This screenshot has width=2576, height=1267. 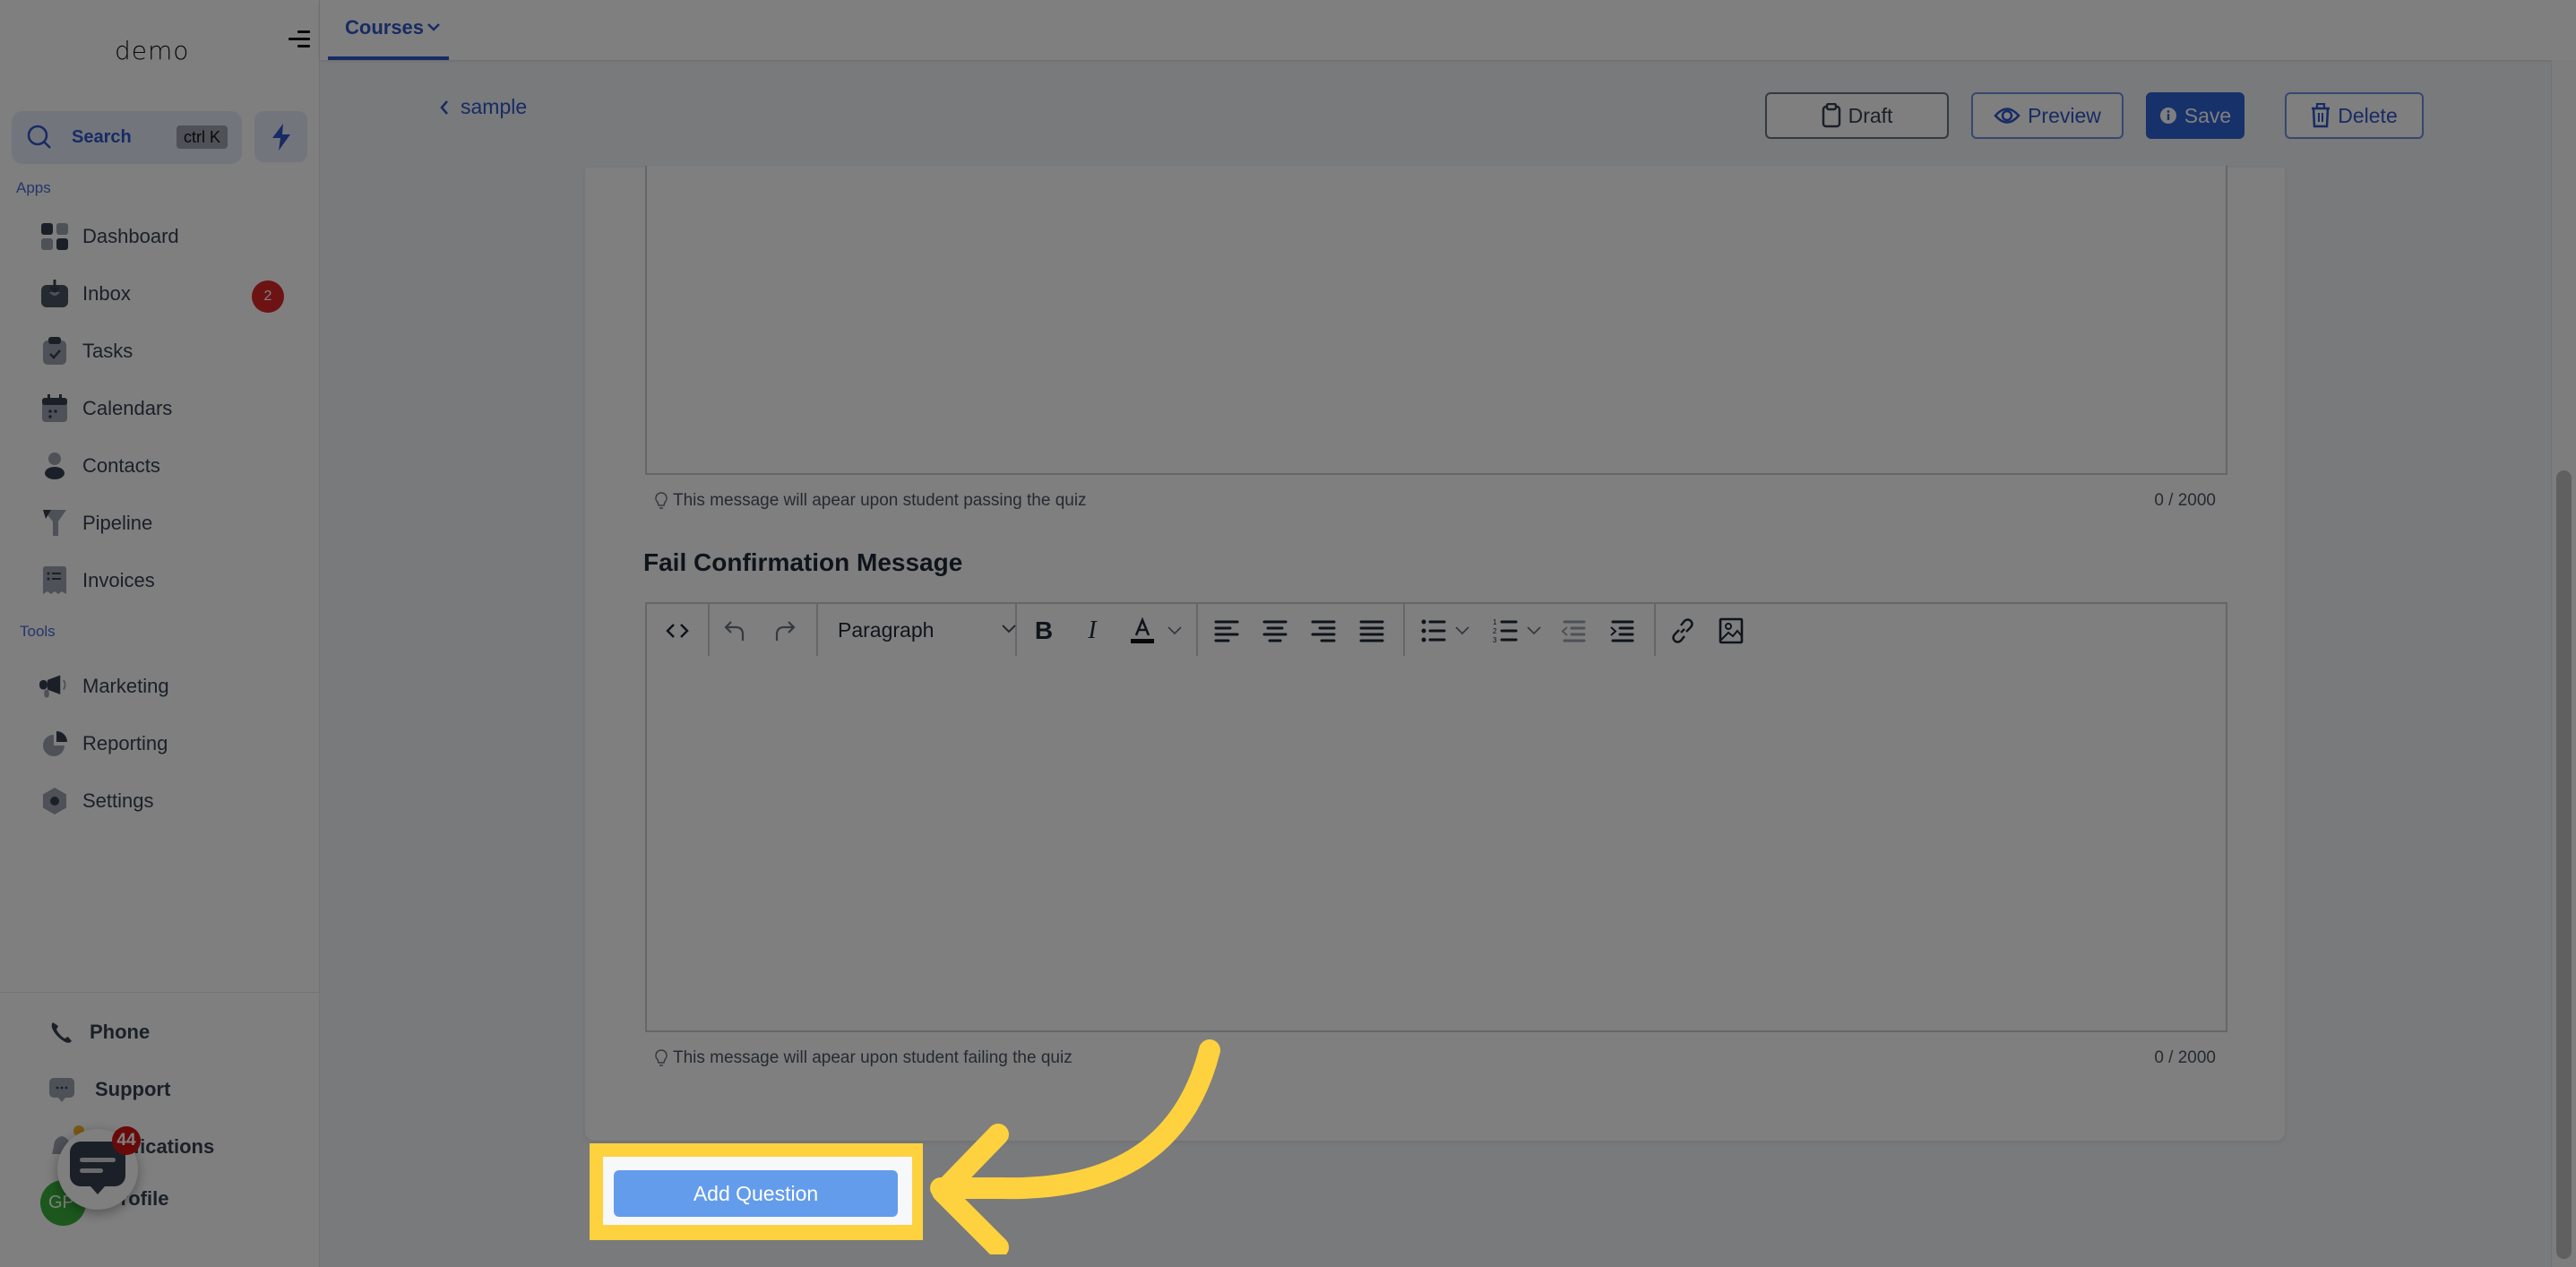 What do you see at coordinates (1495, 631) in the screenshot?
I see `svg-text: 2` at bounding box center [1495, 631].